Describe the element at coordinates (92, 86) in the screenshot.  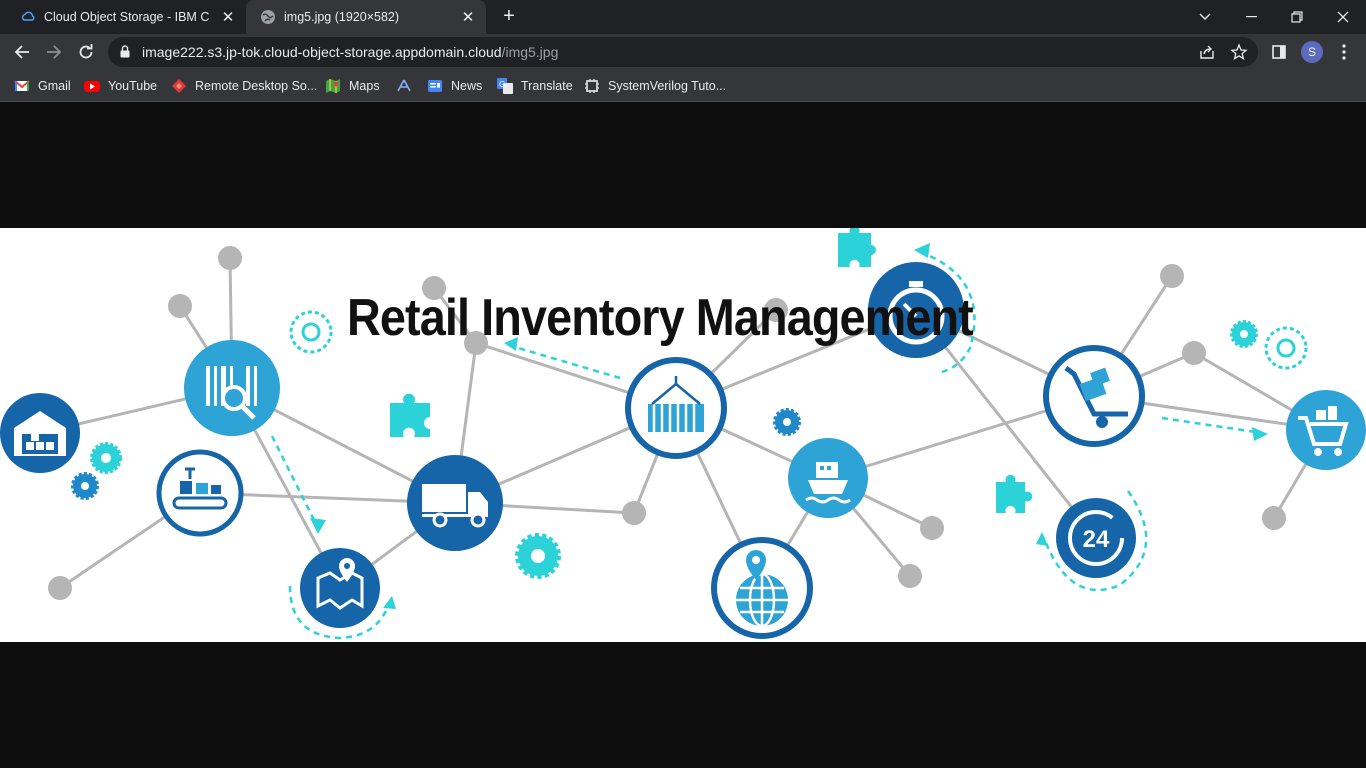
I see `youtube-icon` at that location.